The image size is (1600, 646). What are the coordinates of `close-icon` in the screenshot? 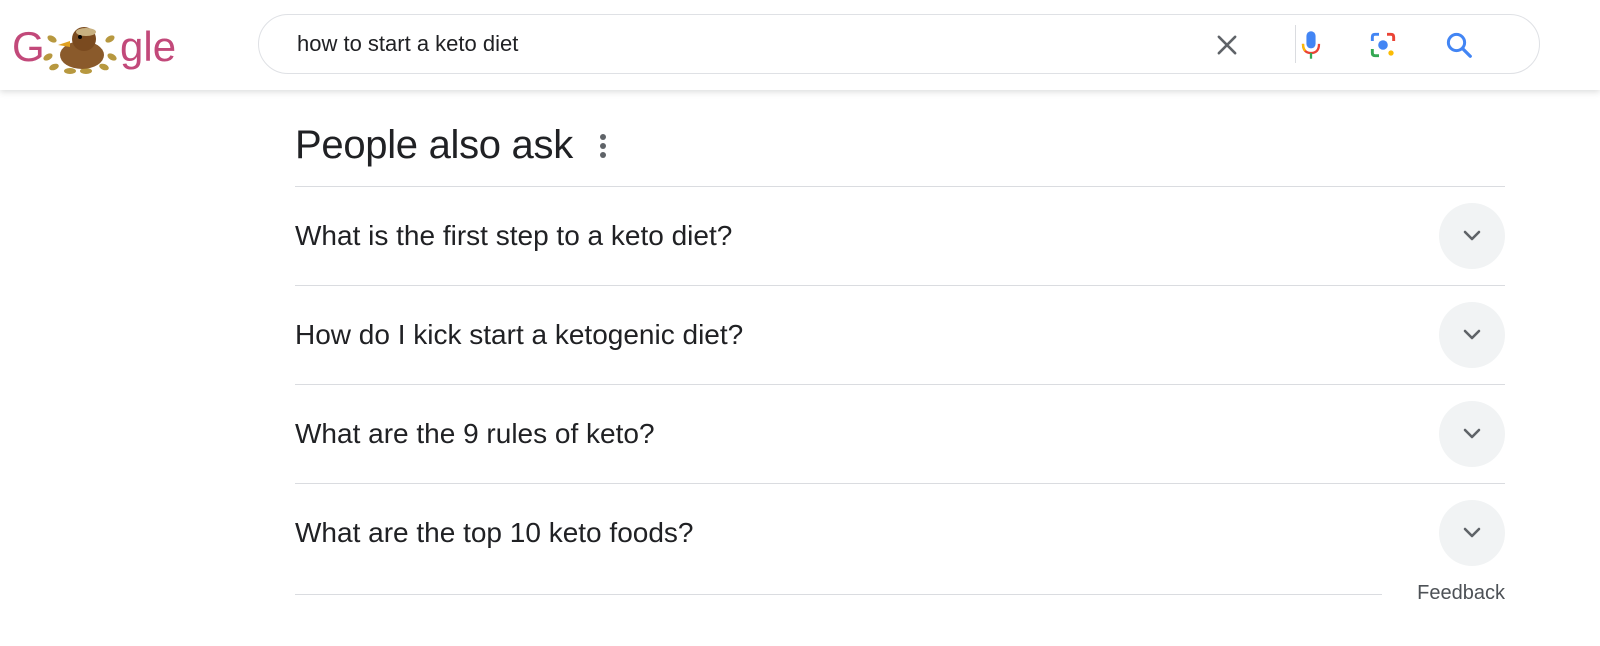 It's located at (1227, 45).